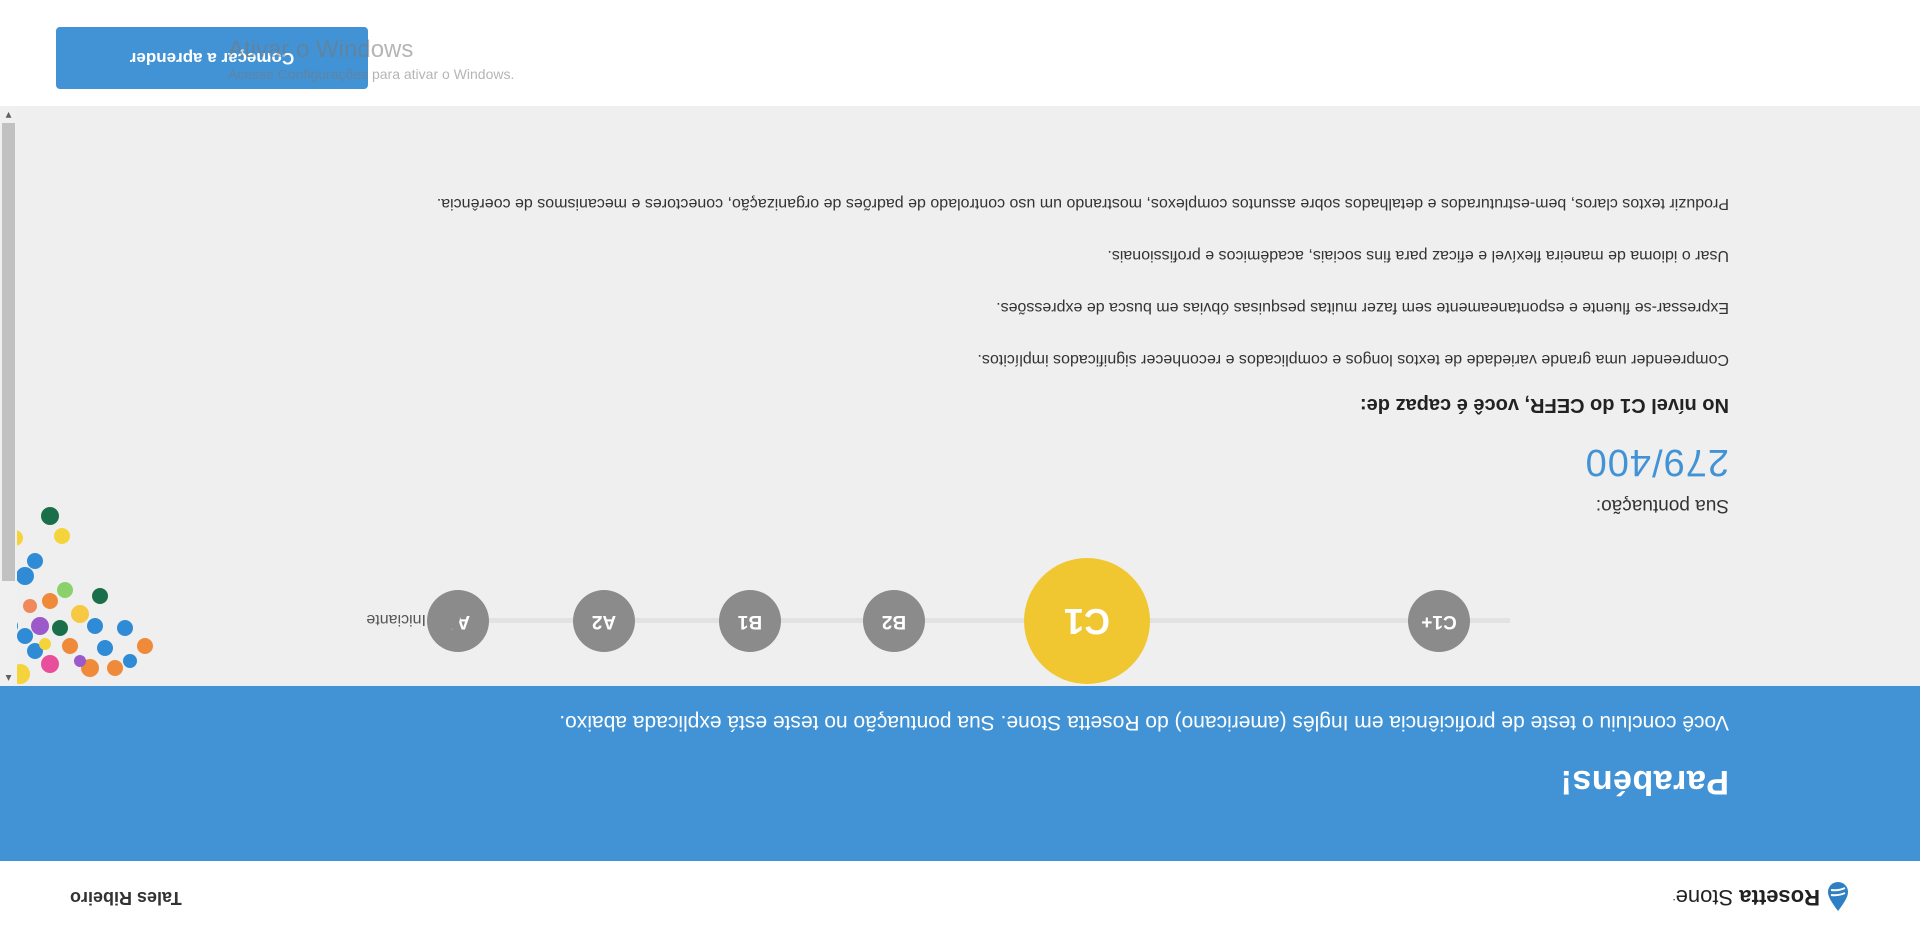 The height and width of the screenshot is (934, 1920). Describe the element at coordinates (1704, 897) in the screenshot. I see `logo-regular-text: Stone` at that location.